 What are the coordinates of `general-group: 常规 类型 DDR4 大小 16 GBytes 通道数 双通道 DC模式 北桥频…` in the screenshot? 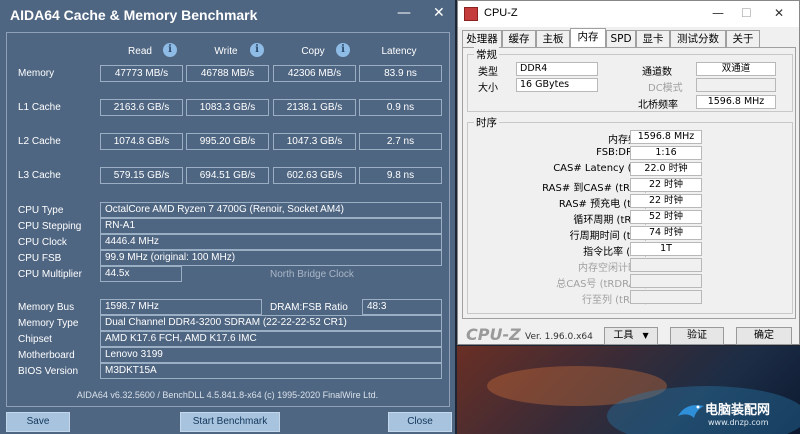 It's located at (630, 79).